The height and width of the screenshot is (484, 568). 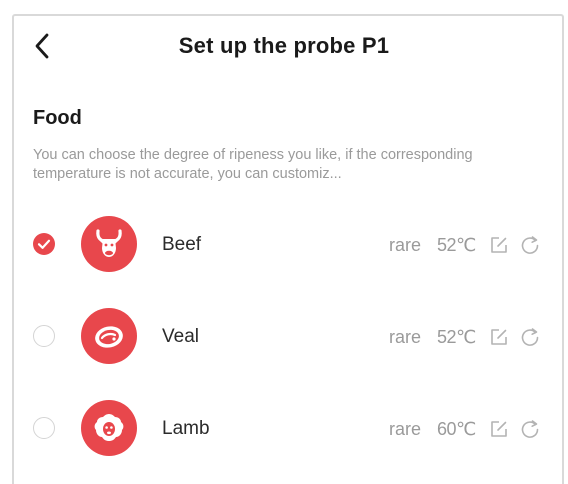 I want to click on beef-icon, so click(x=109, y=243).